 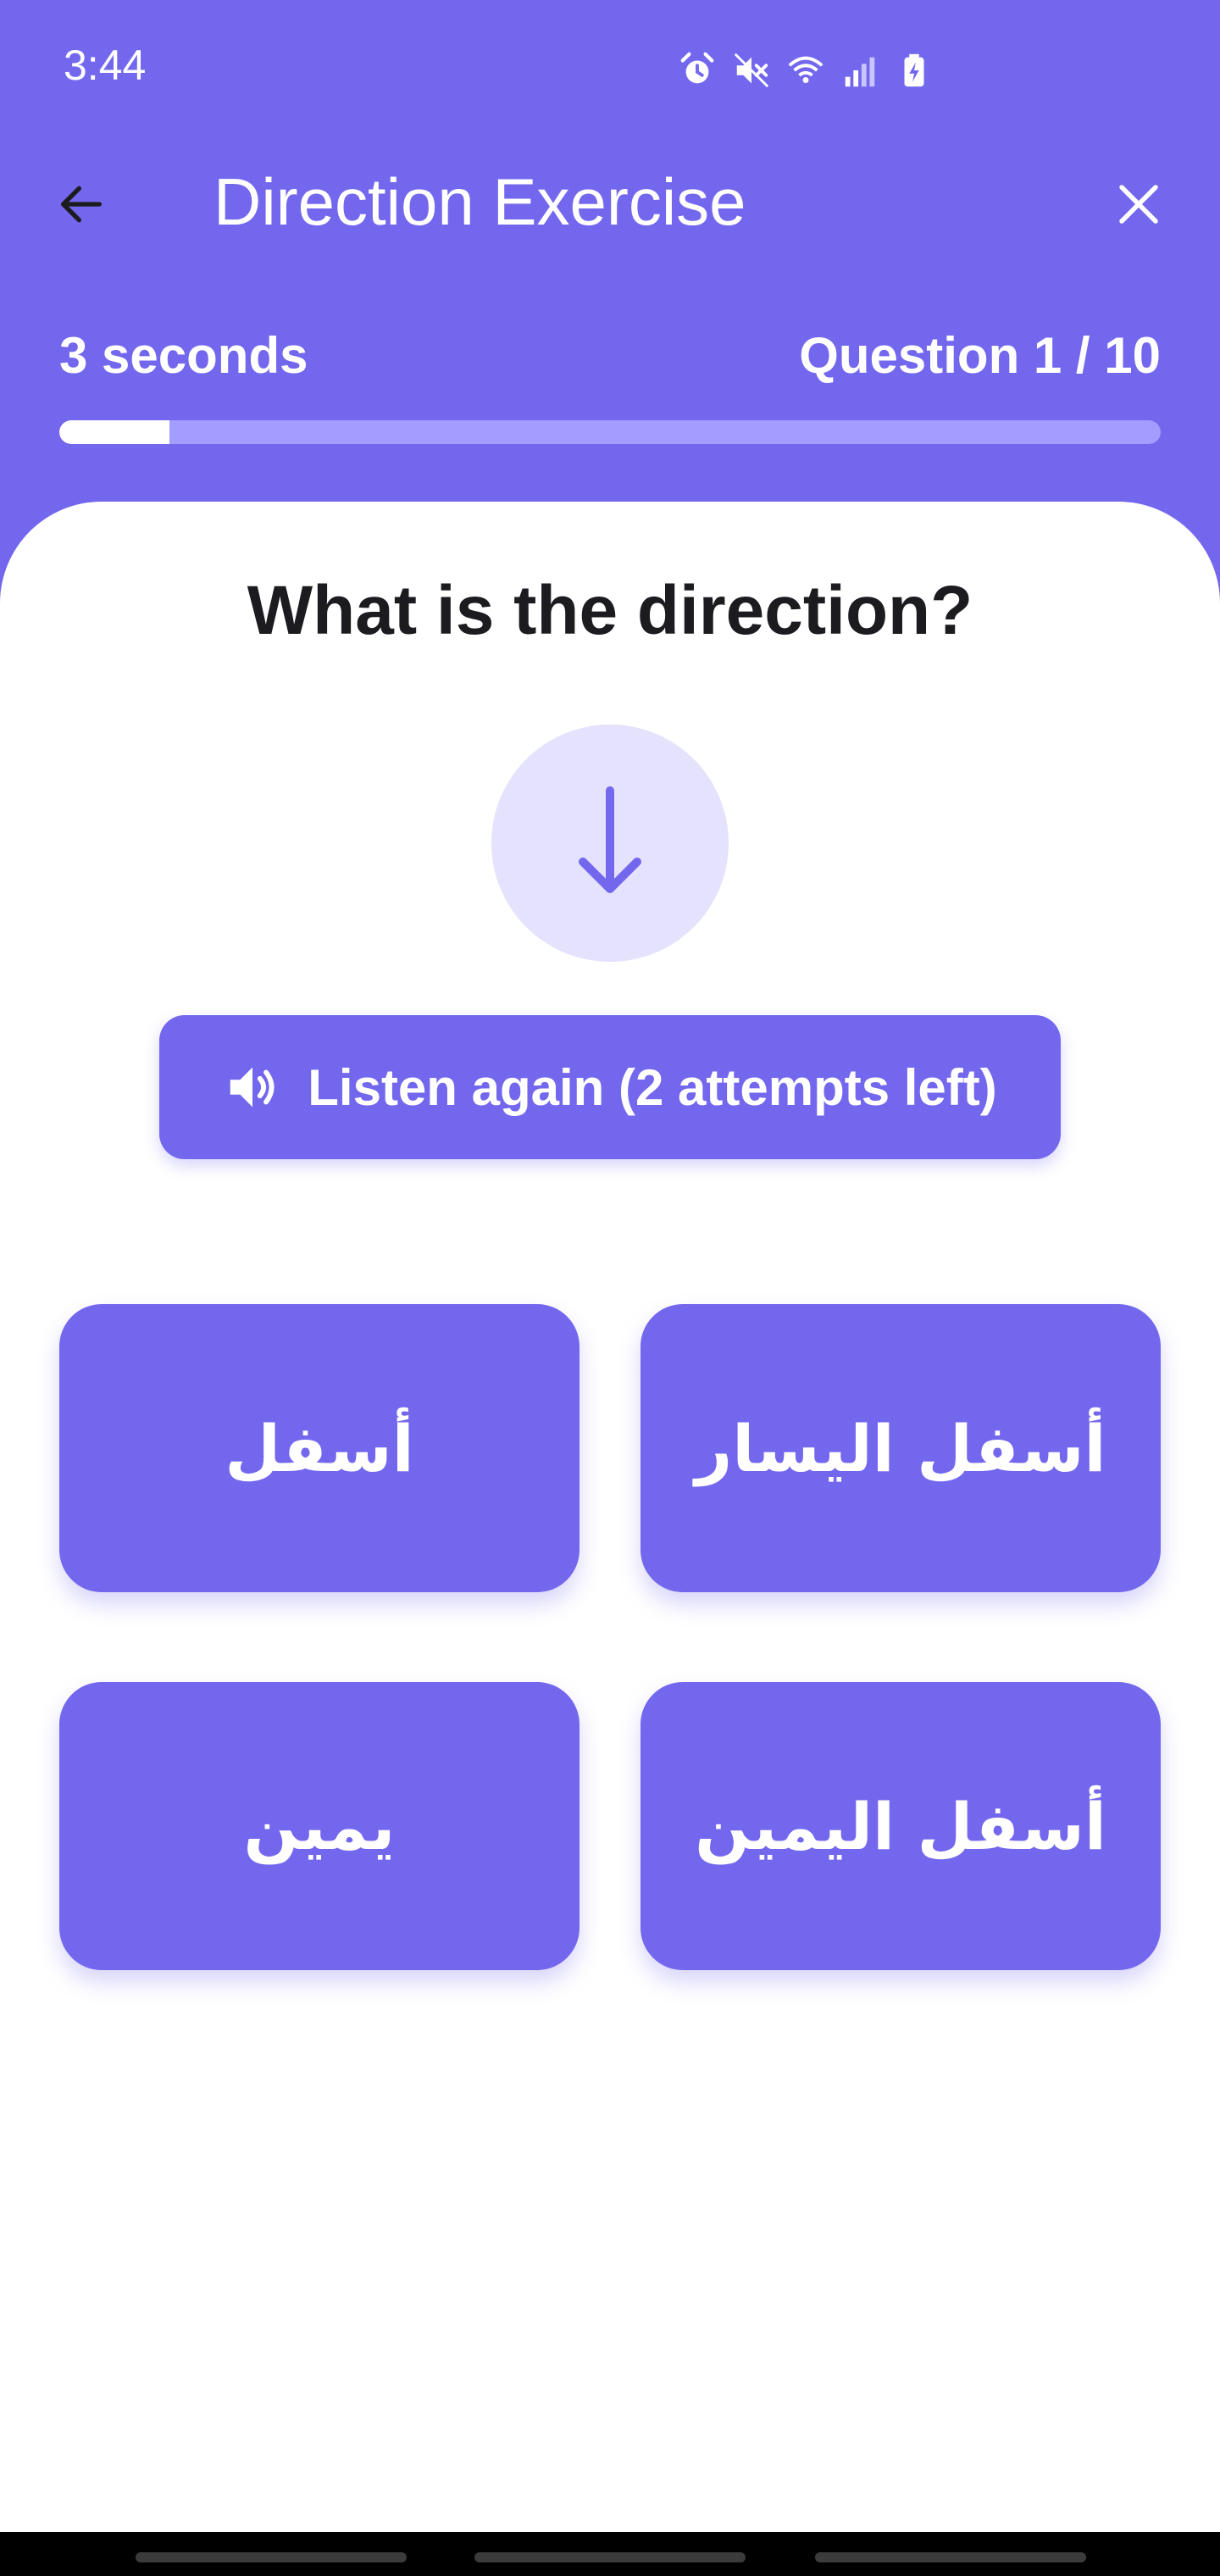 I want to click on wifi-icon, so click(x=805, y=70).